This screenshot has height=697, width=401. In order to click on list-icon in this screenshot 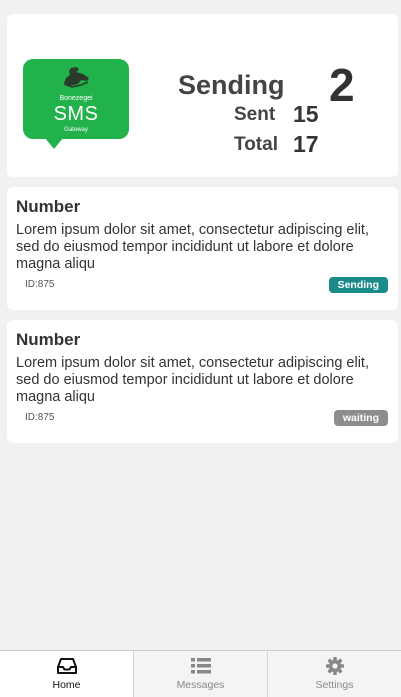, I will do `click(200, 666)`.